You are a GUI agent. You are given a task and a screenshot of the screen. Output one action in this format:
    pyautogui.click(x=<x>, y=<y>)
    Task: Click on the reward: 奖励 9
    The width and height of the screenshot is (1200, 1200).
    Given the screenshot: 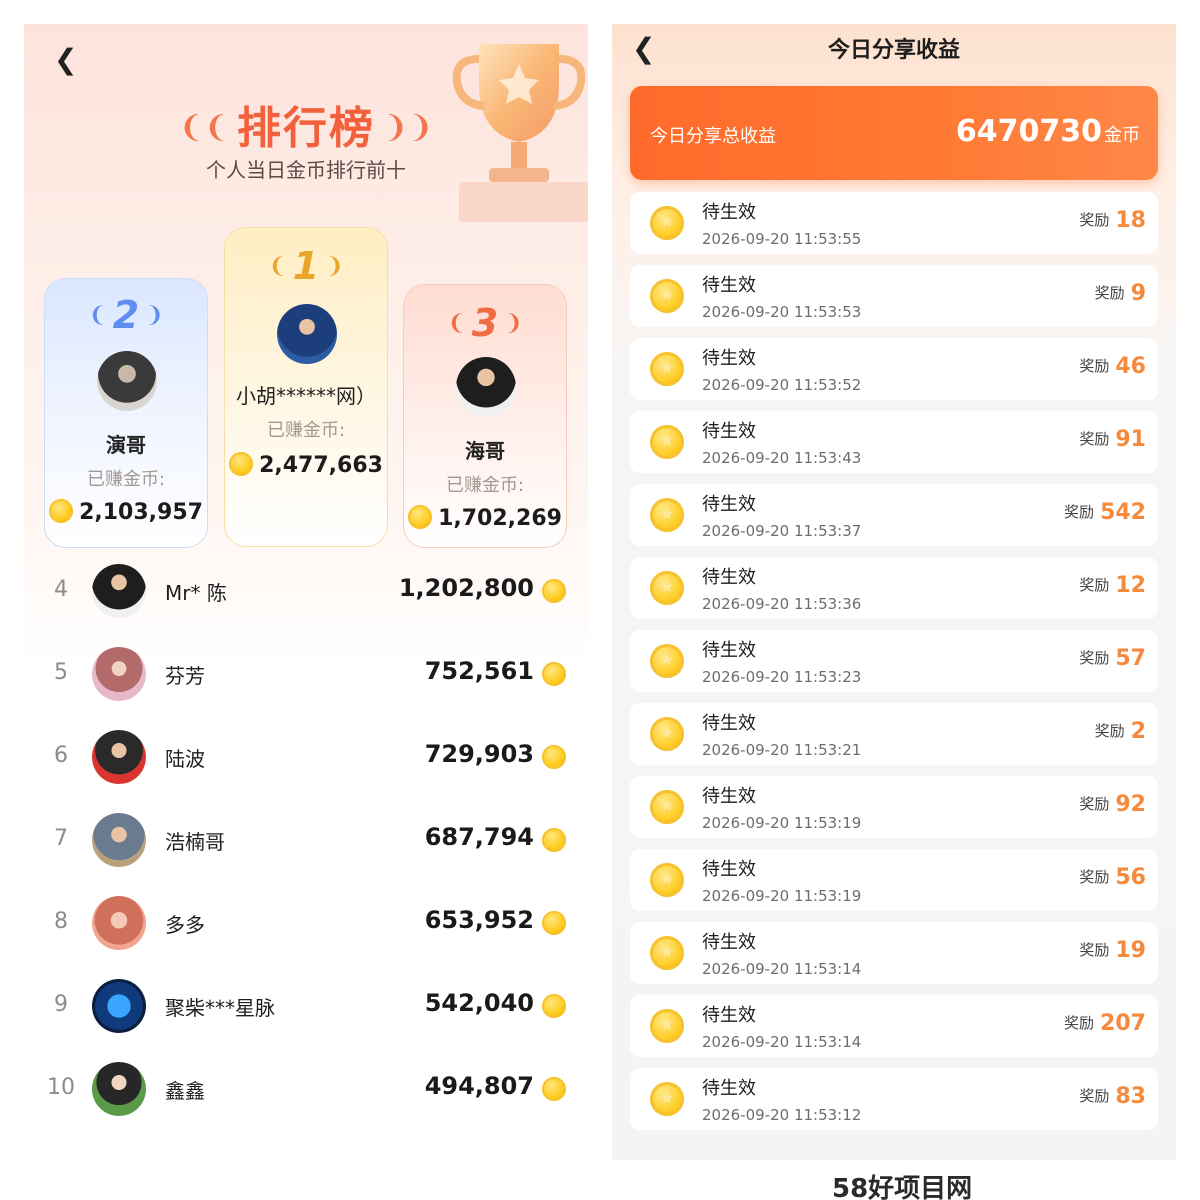 What is the action you would take?
    pyautogui.click(x=1120, y=293)
    